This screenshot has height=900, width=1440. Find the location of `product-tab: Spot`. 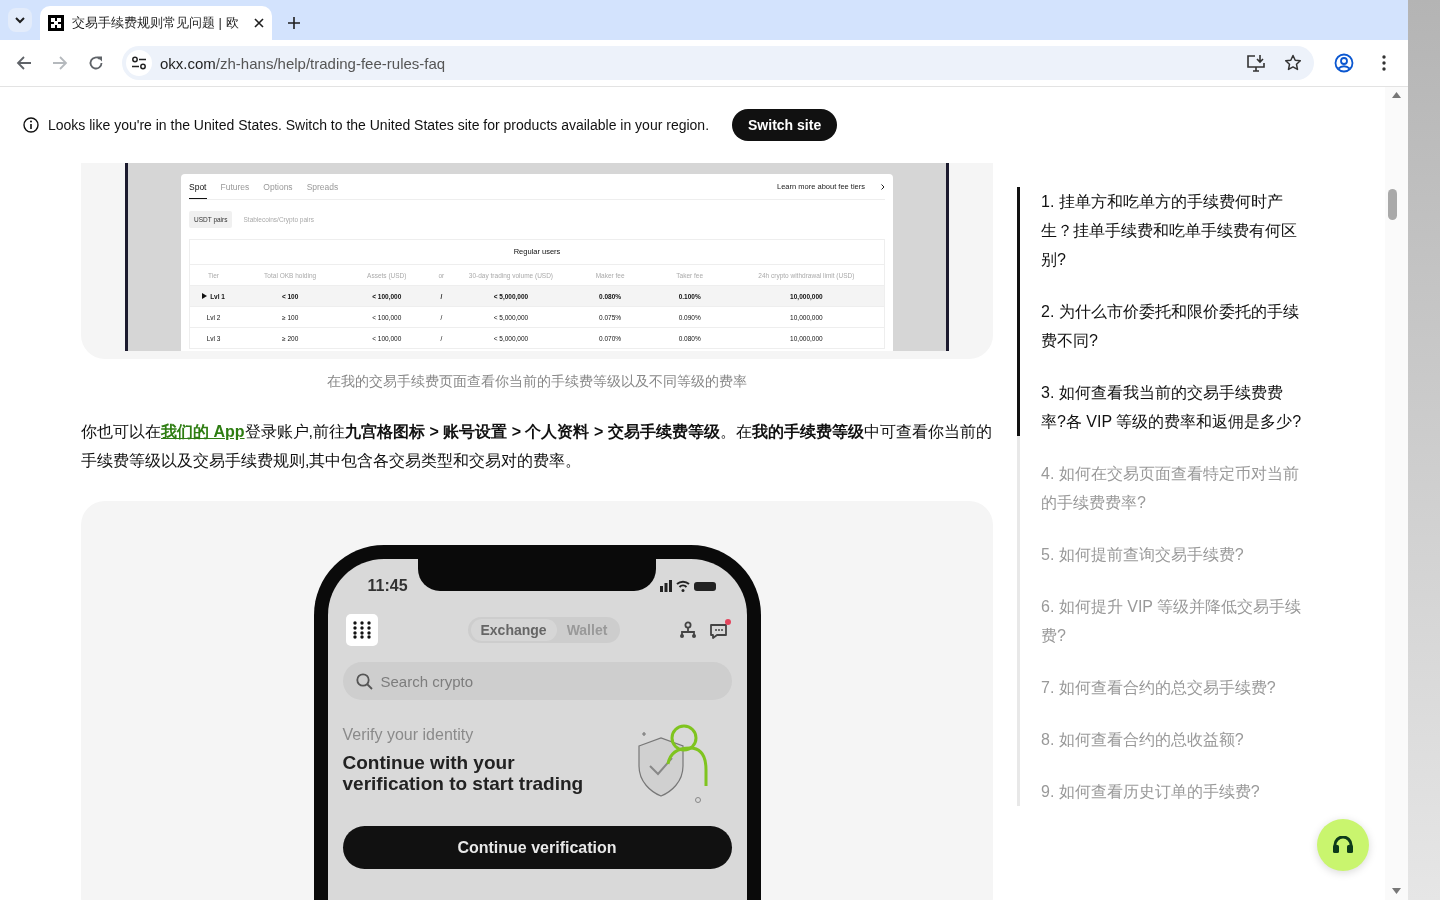

product-tab: Spot is located at coordinates (198, 186).